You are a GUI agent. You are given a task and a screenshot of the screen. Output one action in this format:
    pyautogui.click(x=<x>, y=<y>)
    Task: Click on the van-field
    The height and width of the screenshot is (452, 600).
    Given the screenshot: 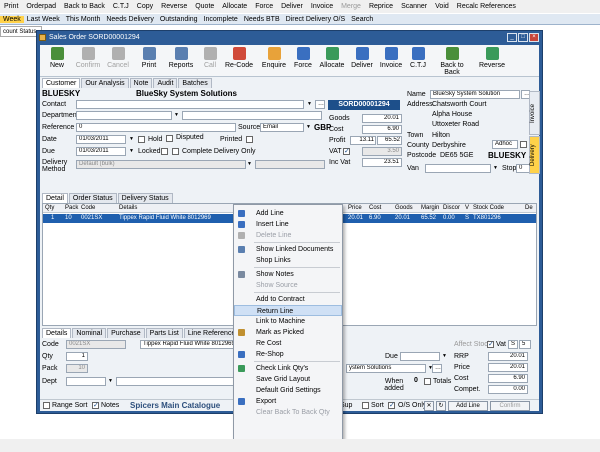 What is the action you would take?
    pyautogui.click(x=458, y=168)
    